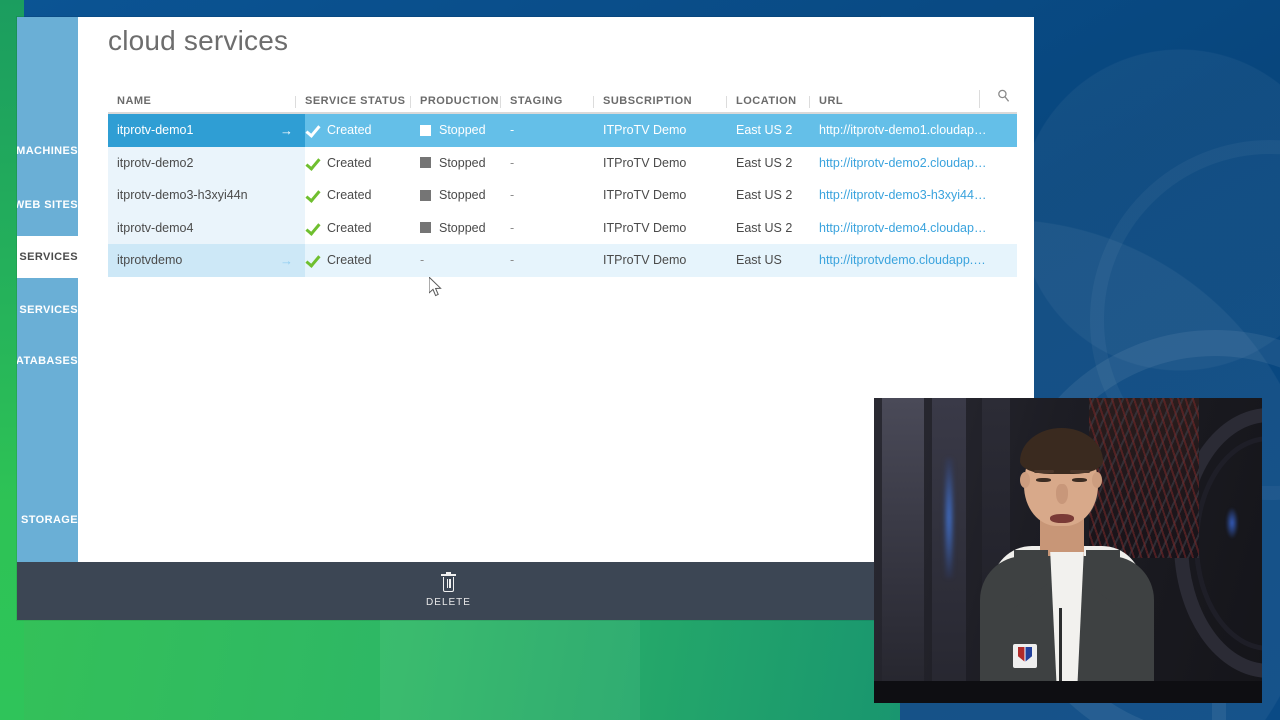  I want to click on cell-location: East US, so click(777, 260).